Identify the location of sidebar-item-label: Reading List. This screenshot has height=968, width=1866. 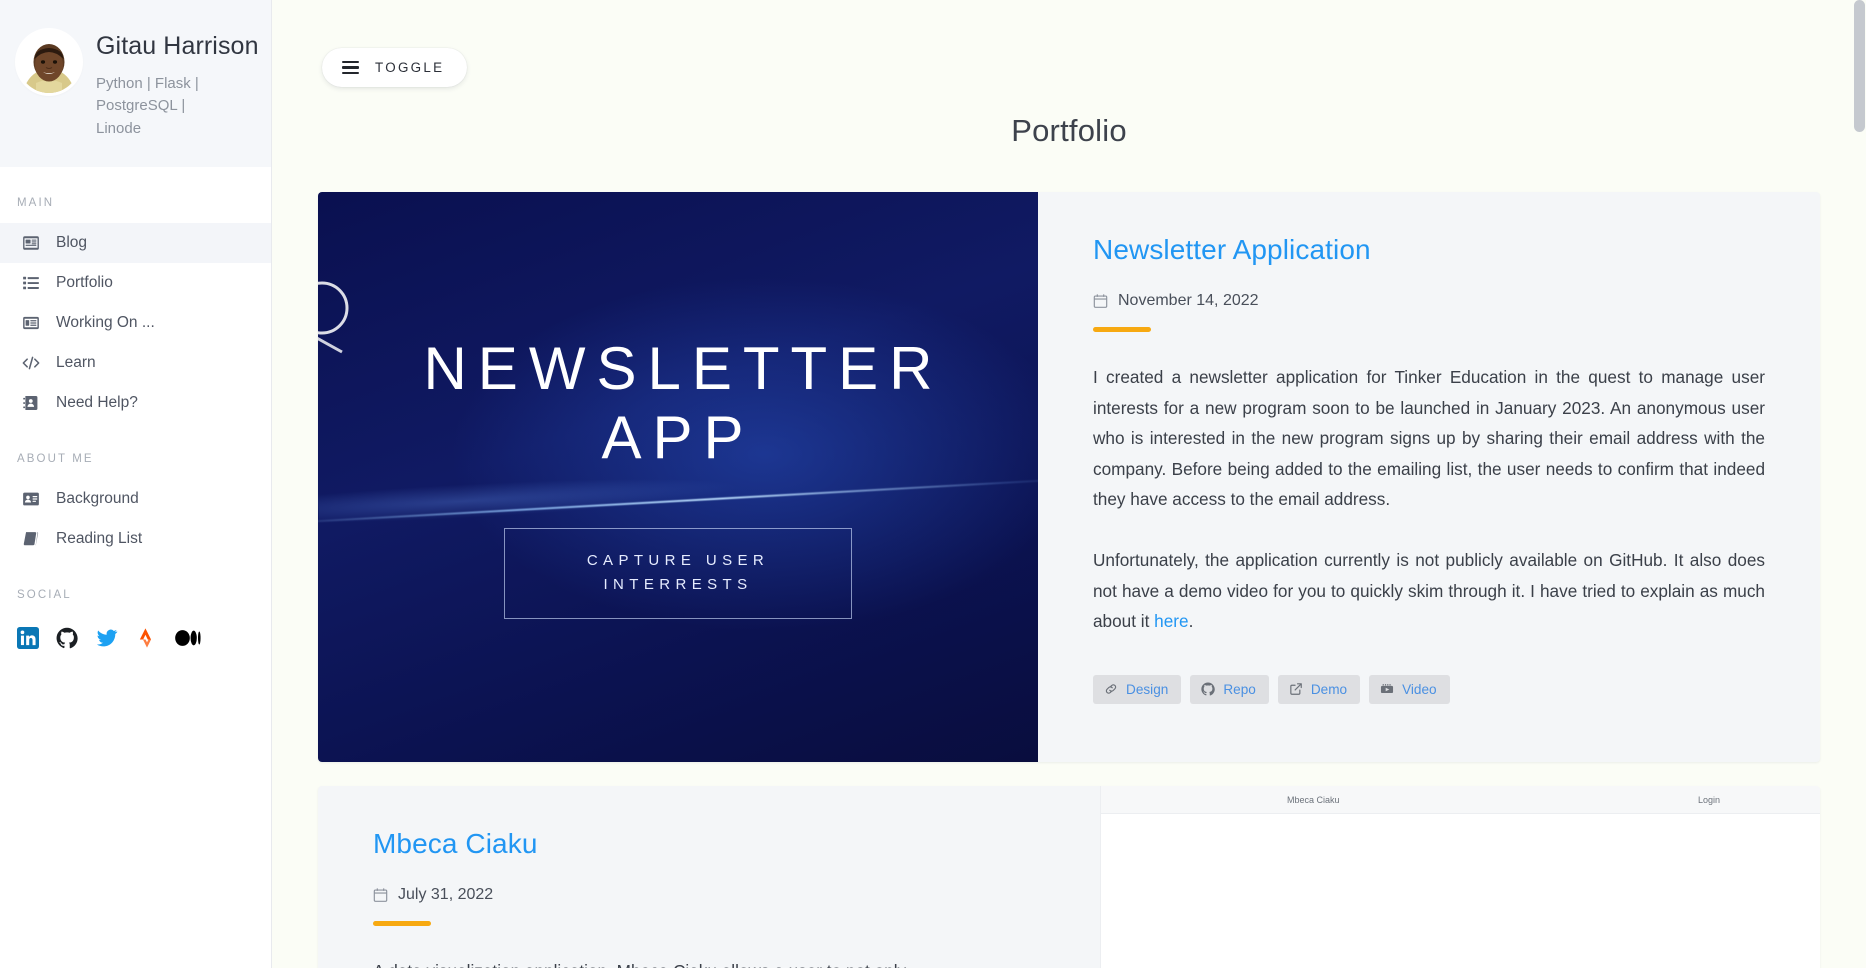
(99, 538).